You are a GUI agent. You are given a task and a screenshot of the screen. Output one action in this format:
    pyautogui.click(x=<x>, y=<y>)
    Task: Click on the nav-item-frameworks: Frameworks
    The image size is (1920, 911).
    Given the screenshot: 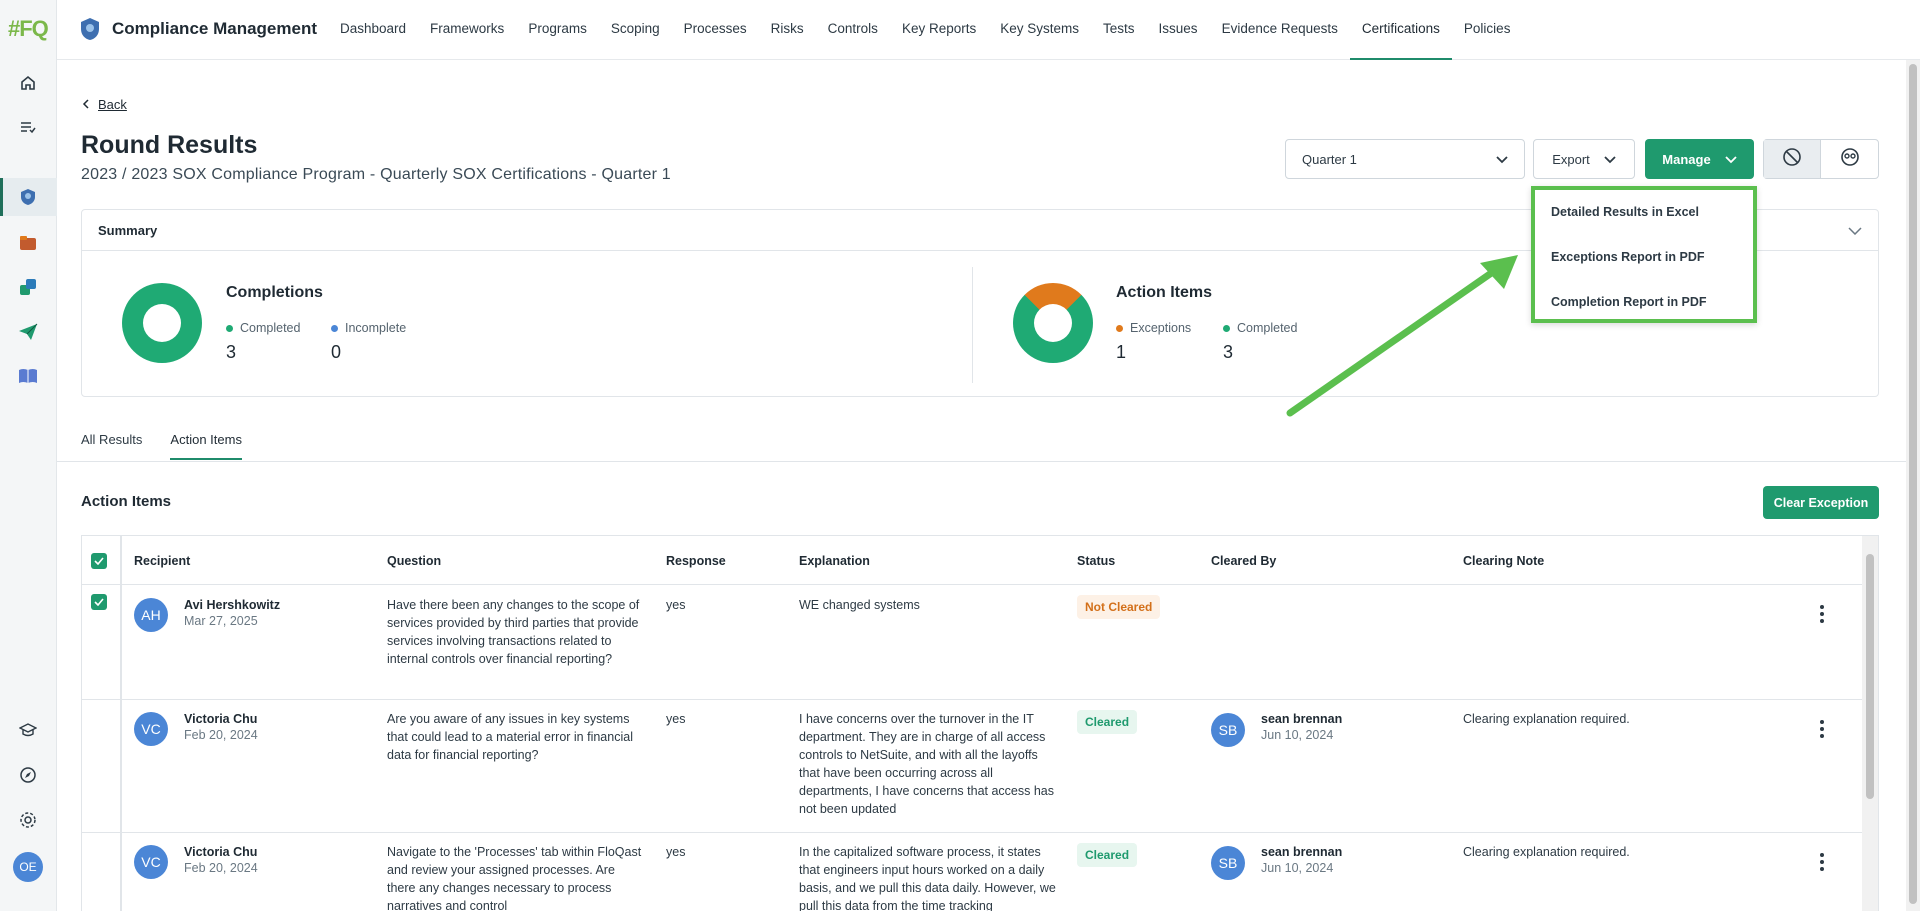 What is the action you would take?
    pyautogui.click(x=467, y=30)
    